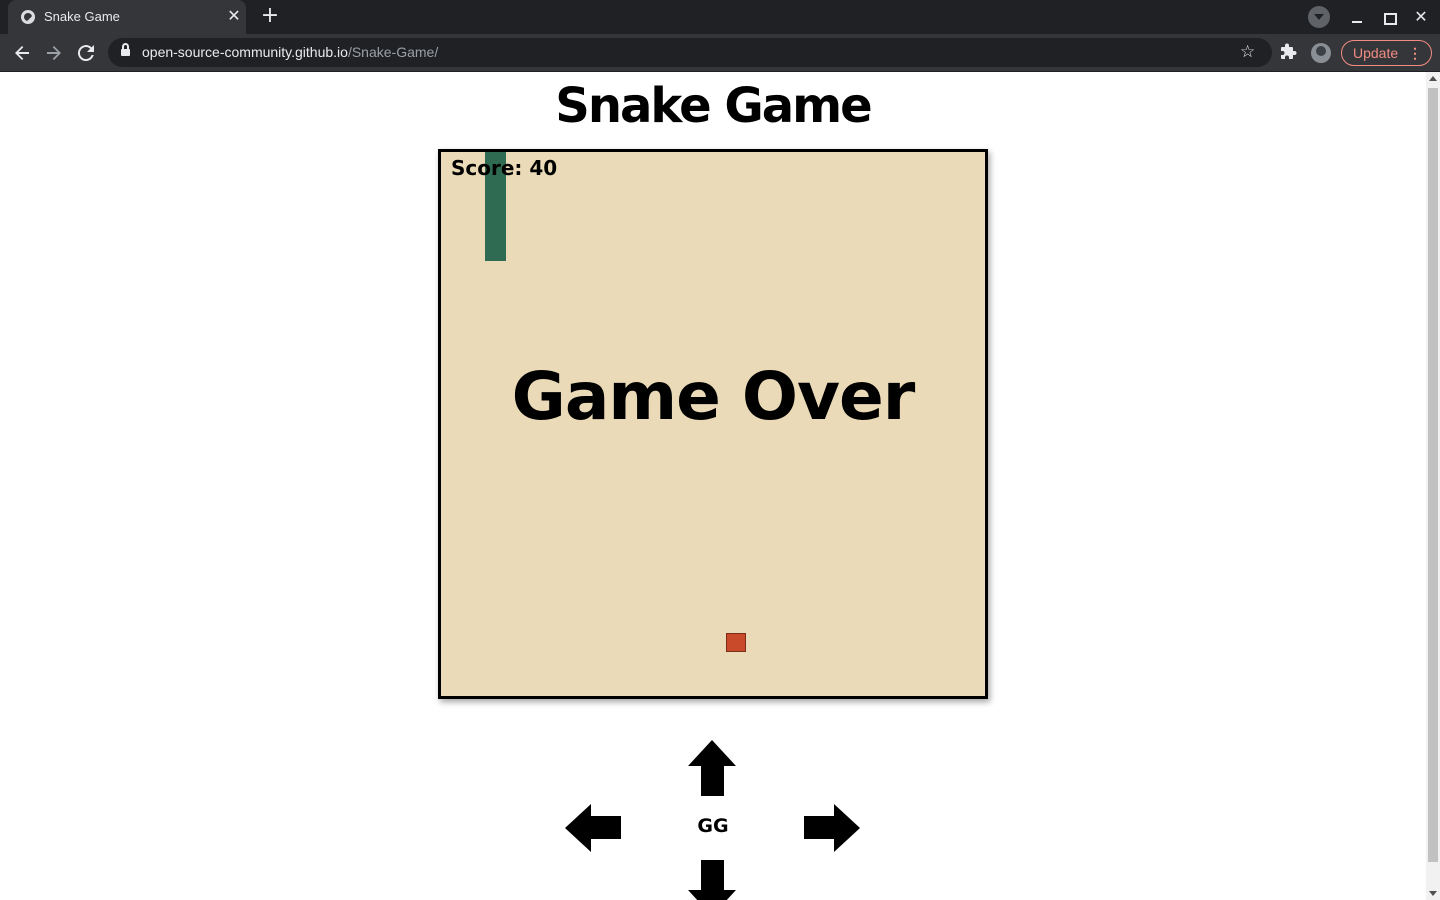 This screenshot has width=1440, height=900. I want to click on arrow-down-icon, so click(712, 880).